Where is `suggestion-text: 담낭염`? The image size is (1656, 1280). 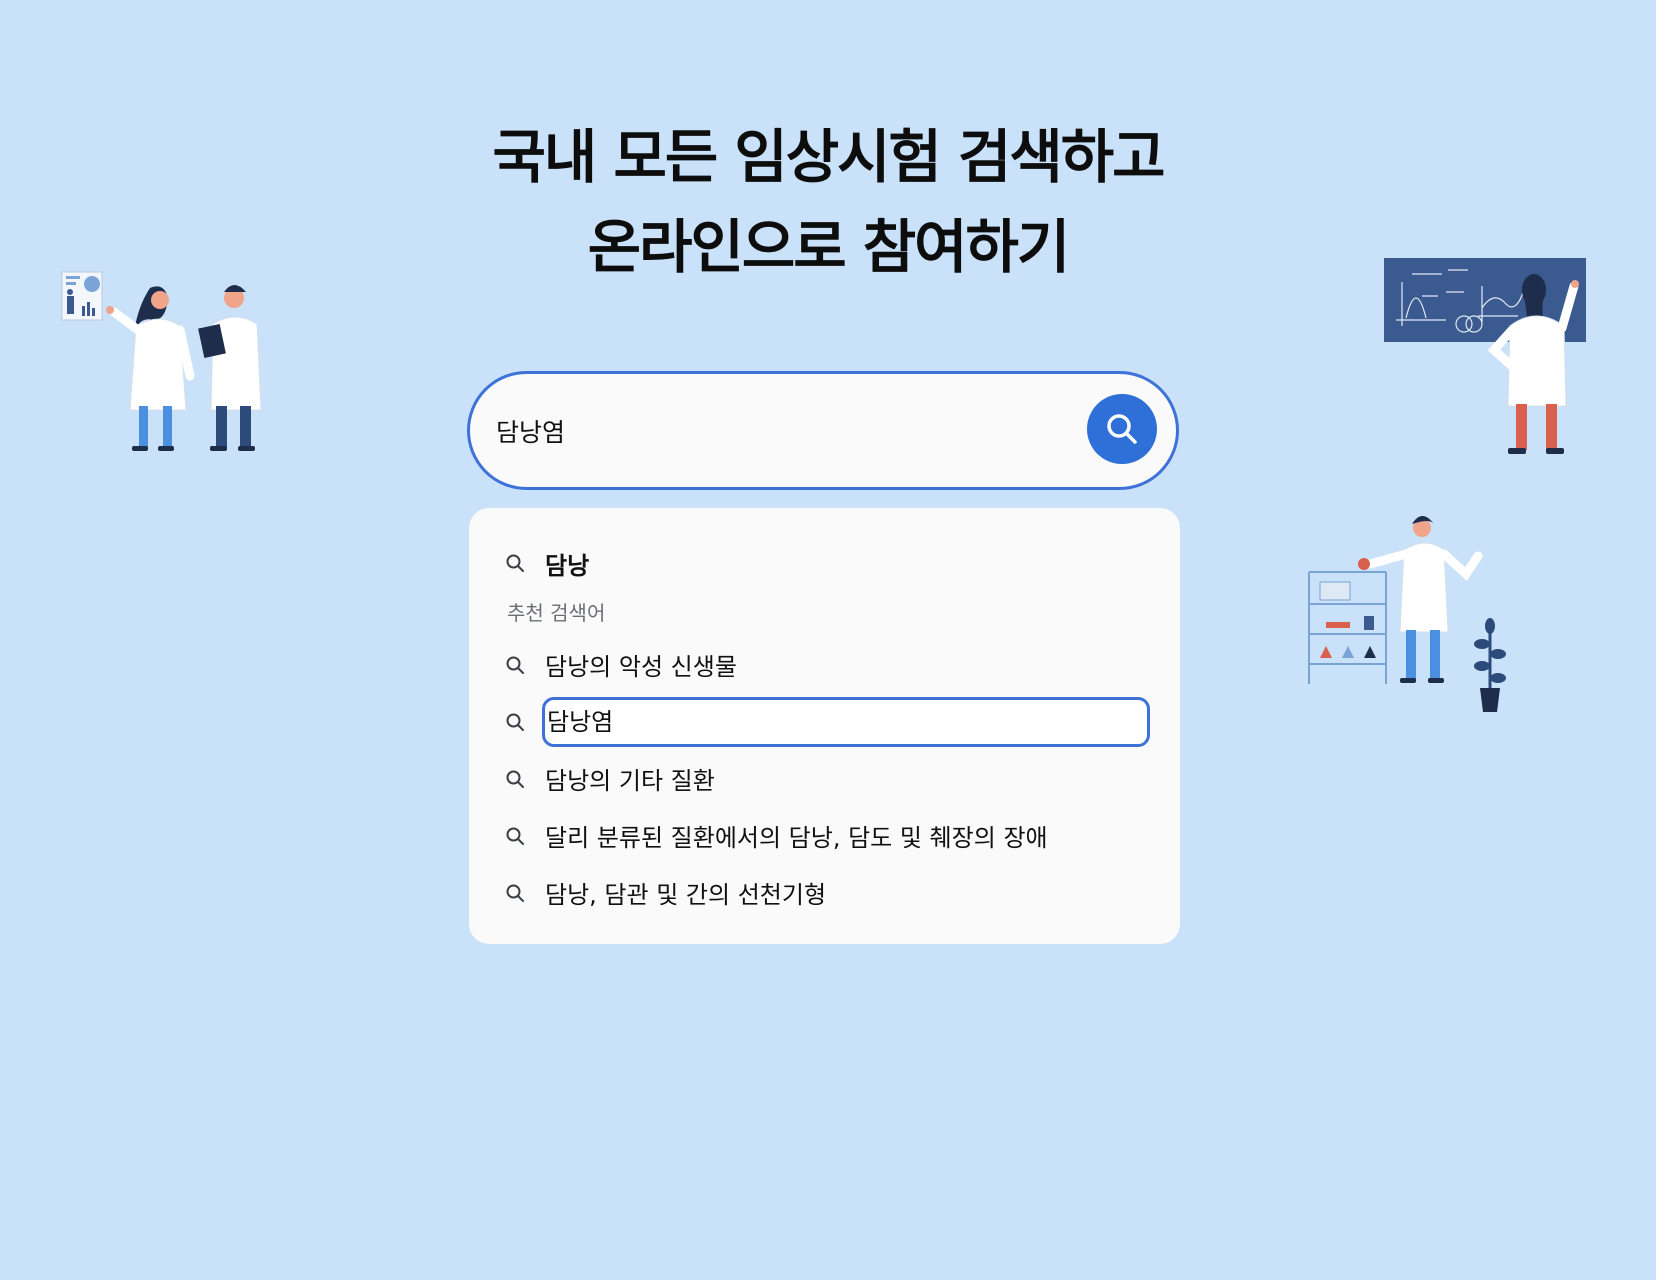 suggestion-text: 담낭염 is located at coordinates (846, 721).